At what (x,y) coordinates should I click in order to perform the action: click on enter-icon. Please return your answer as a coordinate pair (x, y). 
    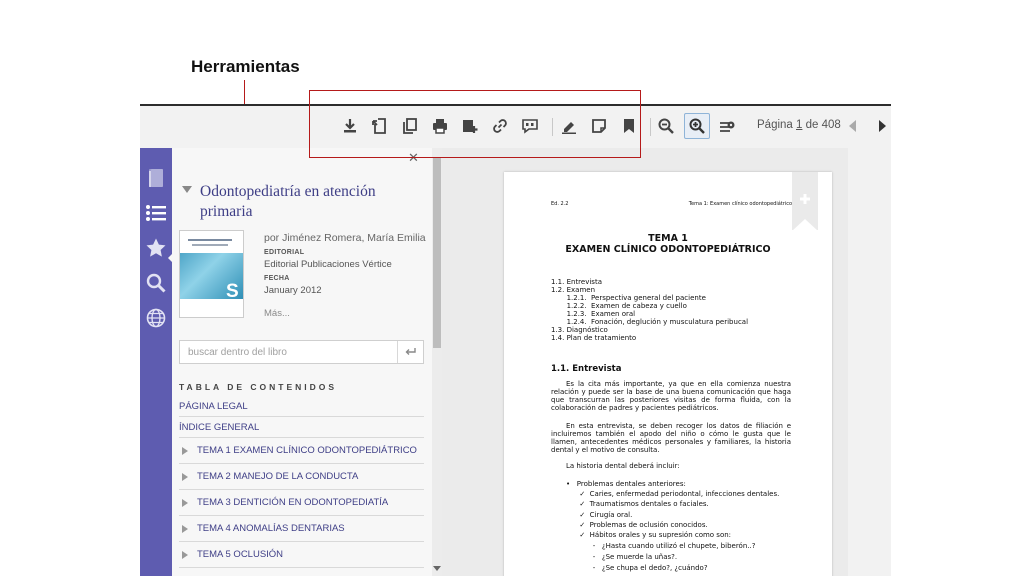
    Looking at the image, I should click on (410, 352).